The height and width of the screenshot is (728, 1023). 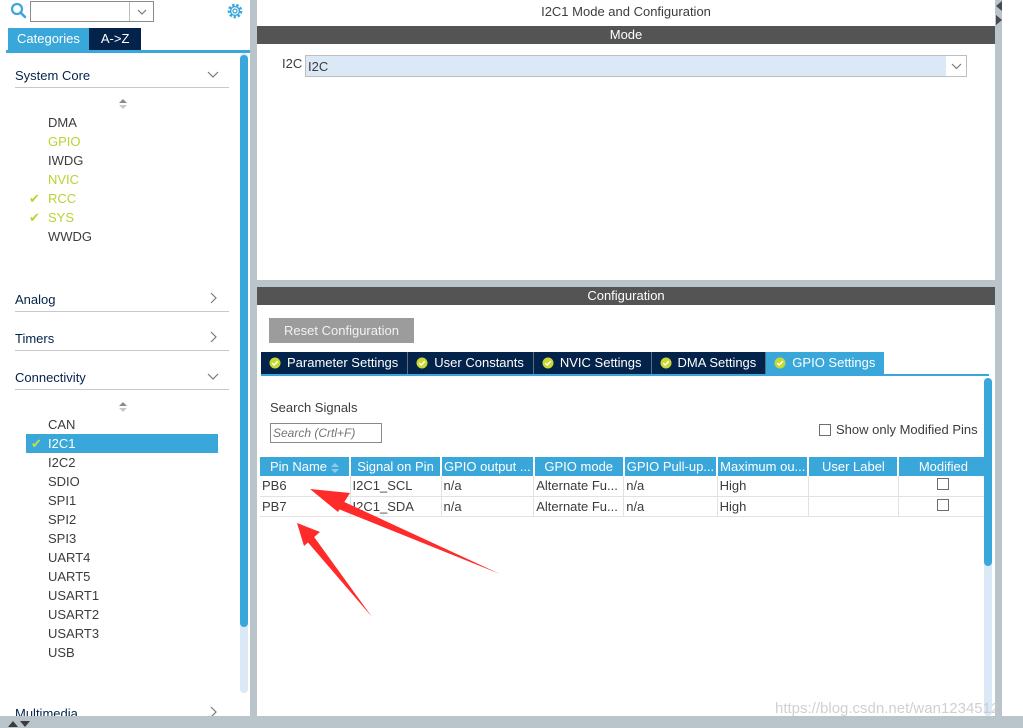 I want to click on category-connectivity: Connectivity, so click(x=122, y=376).